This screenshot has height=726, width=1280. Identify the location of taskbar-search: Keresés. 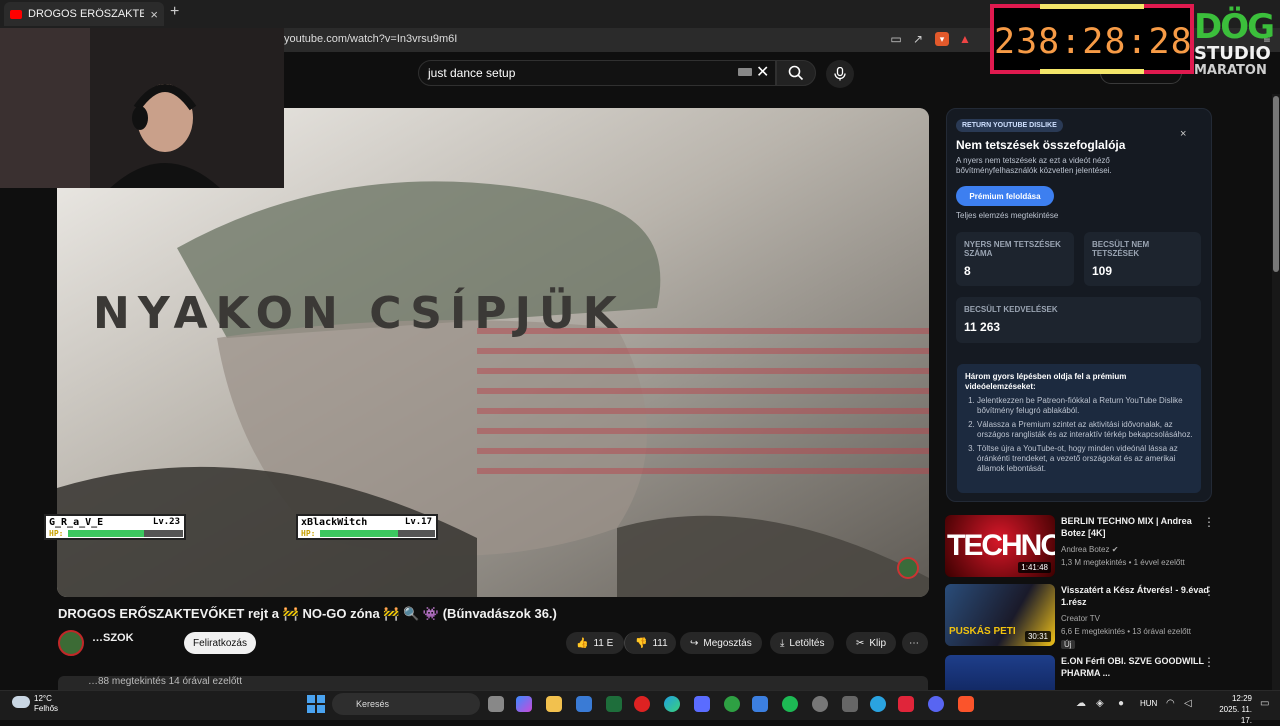
(406, 704).